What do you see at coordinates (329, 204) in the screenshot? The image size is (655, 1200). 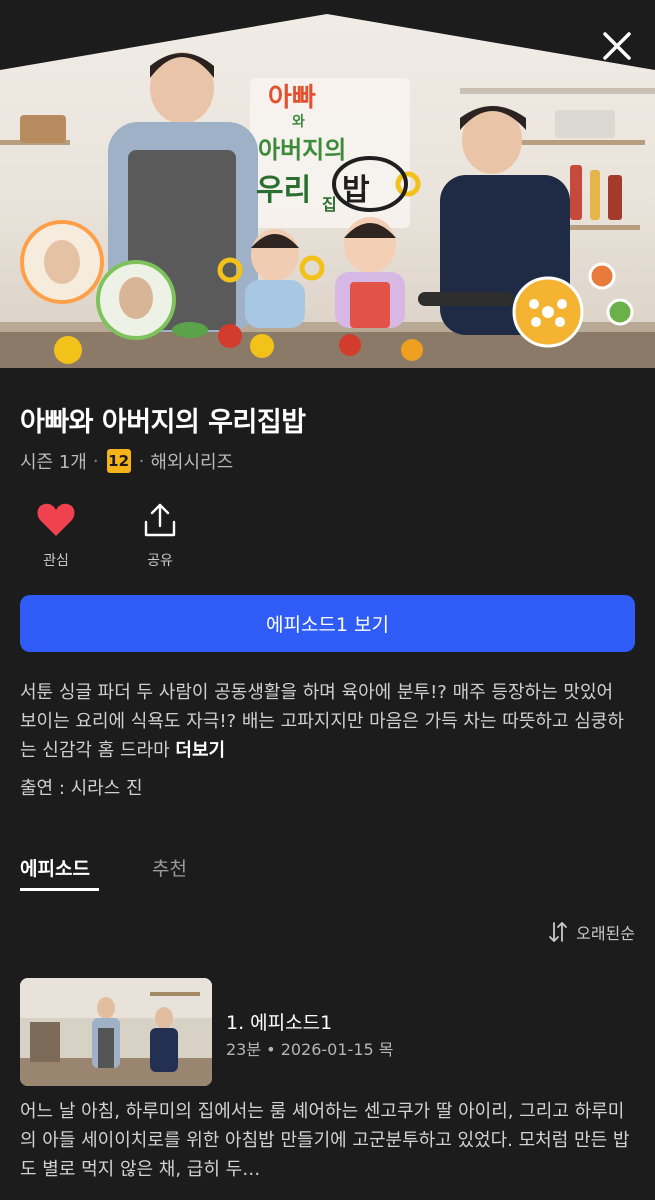 I see `logo-line-5: 집` at bounding box center [329, 204].